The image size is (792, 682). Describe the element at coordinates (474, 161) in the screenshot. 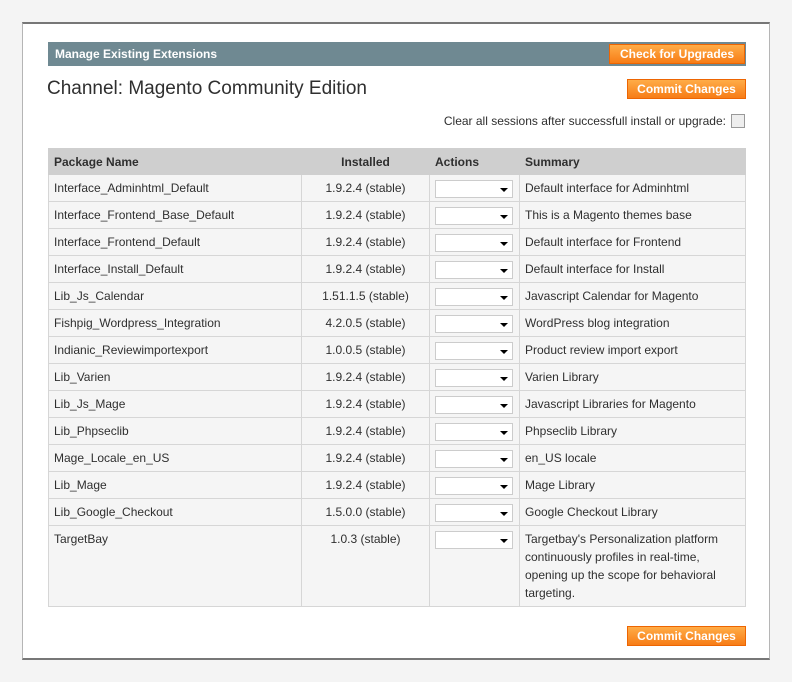

I see `col-actions: Actions` at that location.